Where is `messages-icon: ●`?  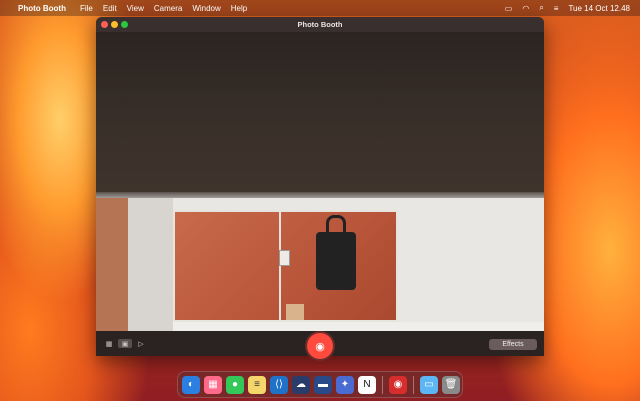 messages-icon: ● is located at coordinates (235, 384).